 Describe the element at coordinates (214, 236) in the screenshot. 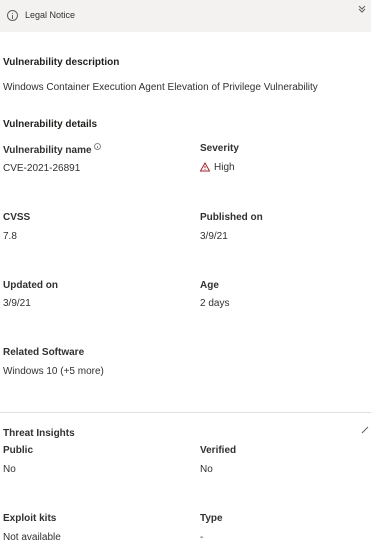

I see `published-on-value: 3/9/21` at that location.